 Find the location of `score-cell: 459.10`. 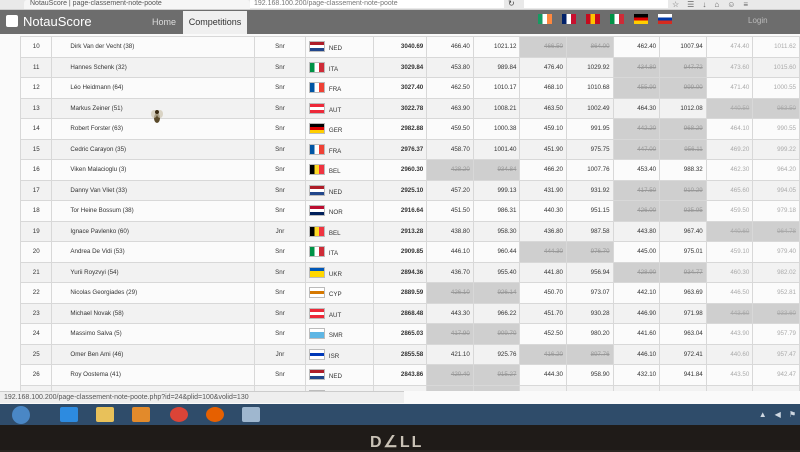

score-cell: 459.10 is located at coordinates (543, 129).